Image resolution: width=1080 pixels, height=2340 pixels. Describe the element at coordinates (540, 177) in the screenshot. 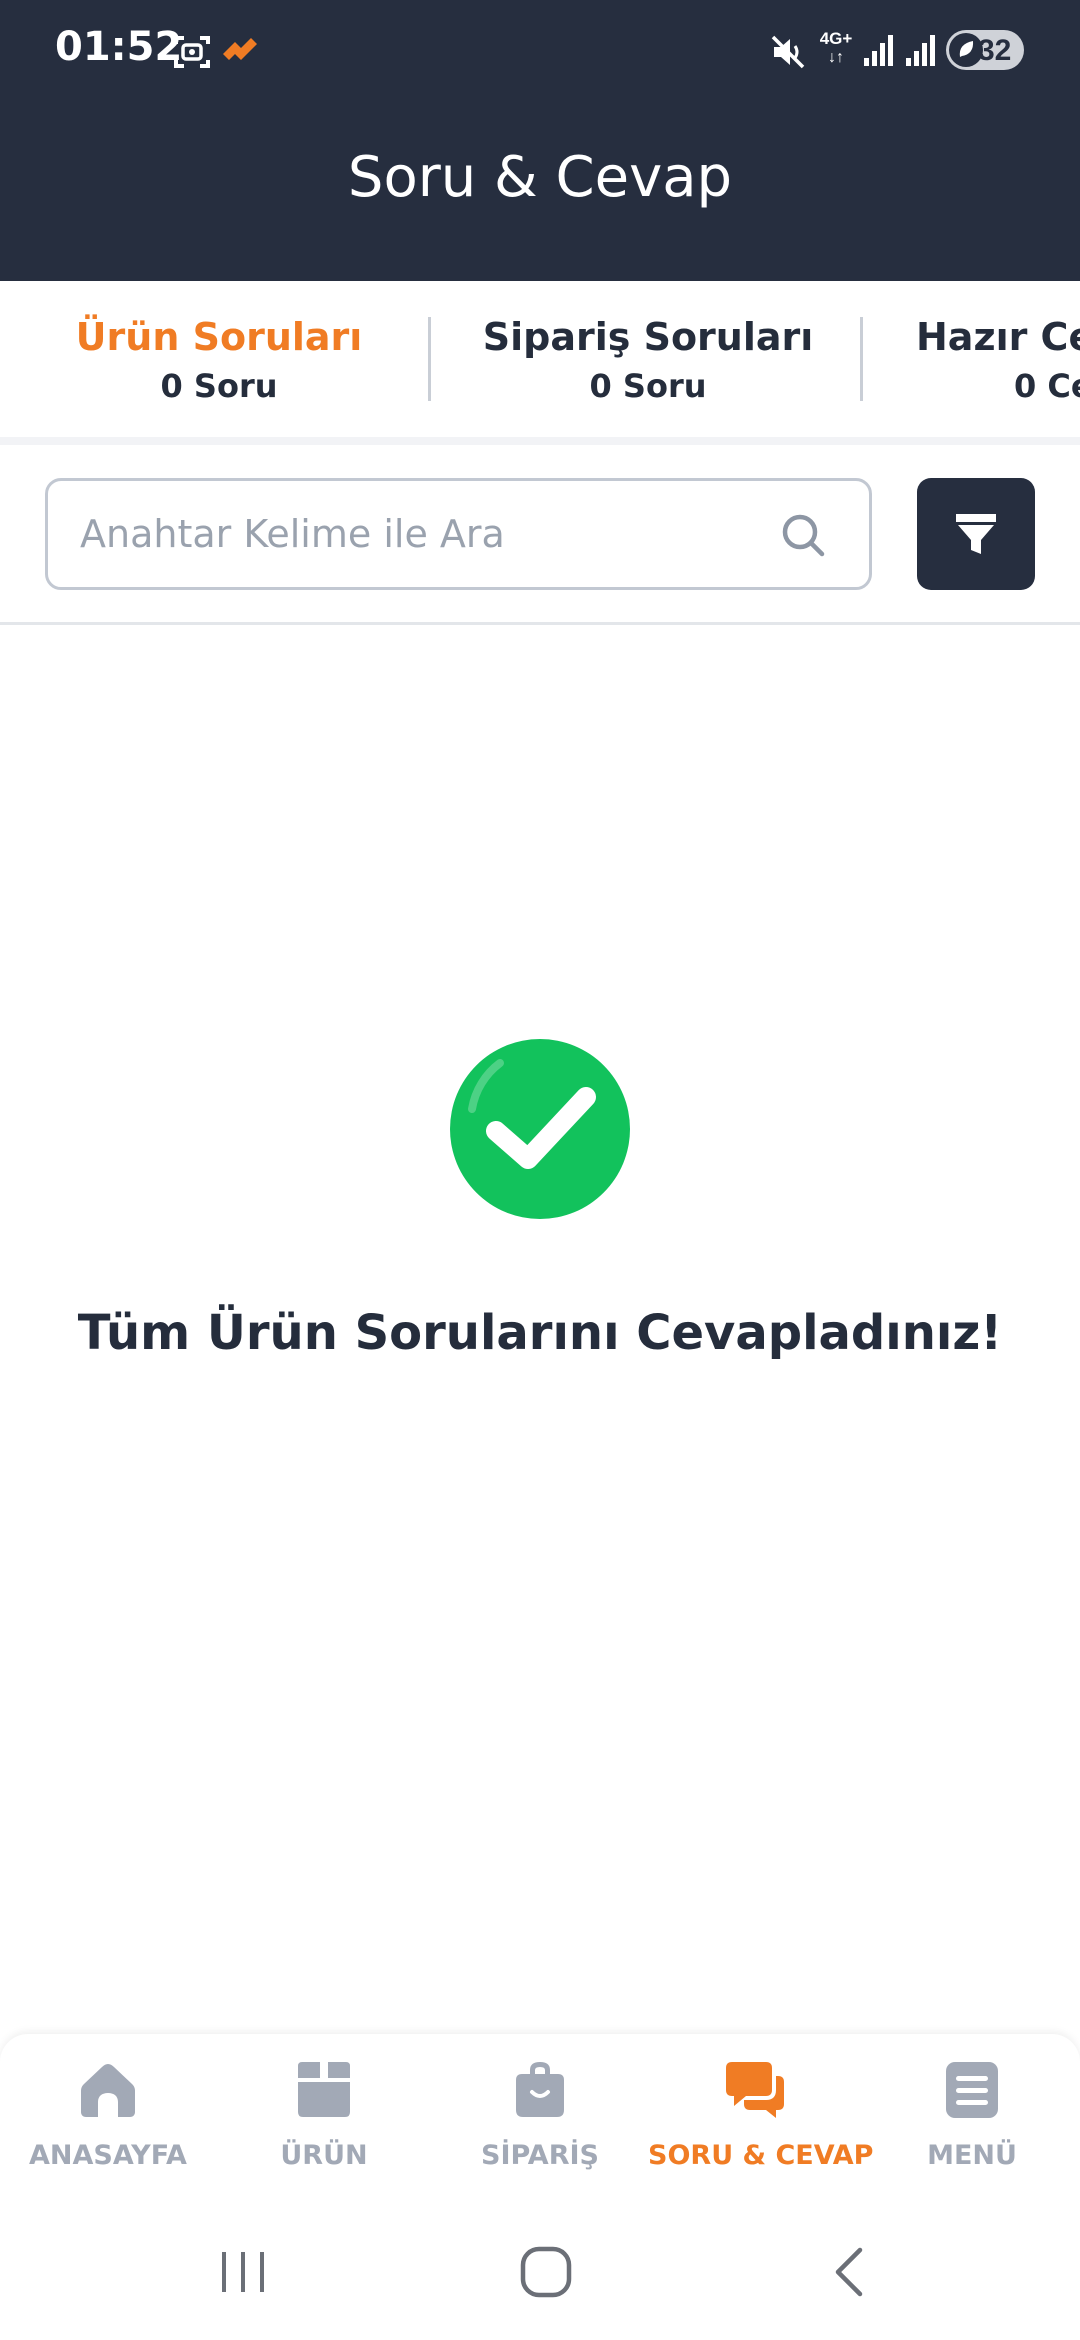

I see `page-title: Soru & Cevap` at that location.